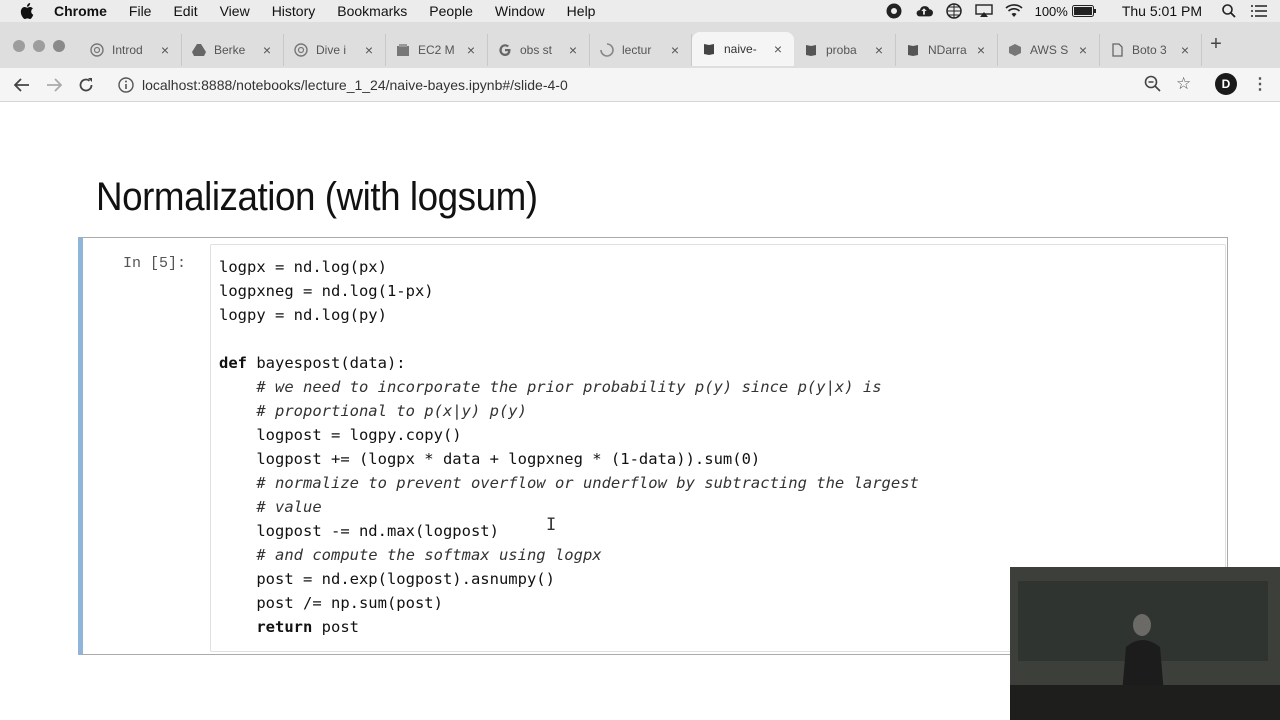  Describe the element at coordinates (80, 11) in the screenshot. I see `menu-app-name: Chrome` at that location.